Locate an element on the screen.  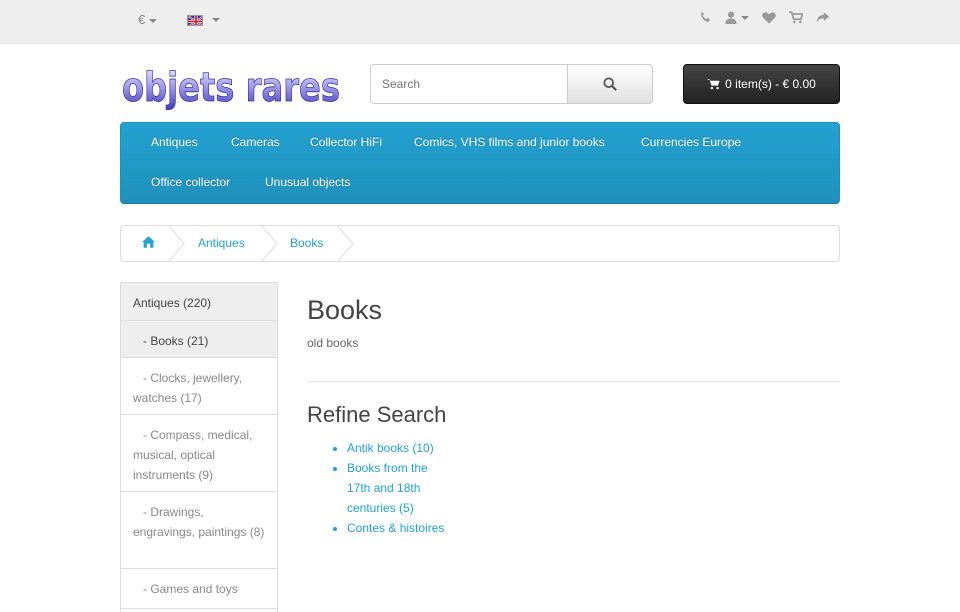
list-item: Antik books (10) is located at coordinates (397, 448).